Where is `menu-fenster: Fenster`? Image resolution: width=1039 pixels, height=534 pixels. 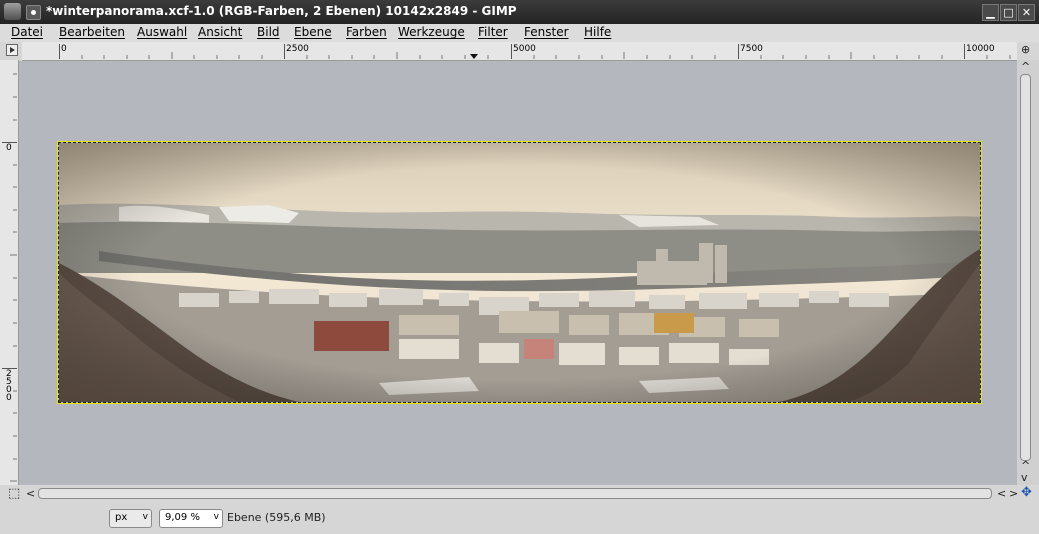
menu-fenster: Fenster is located at coordinates (546, 32).